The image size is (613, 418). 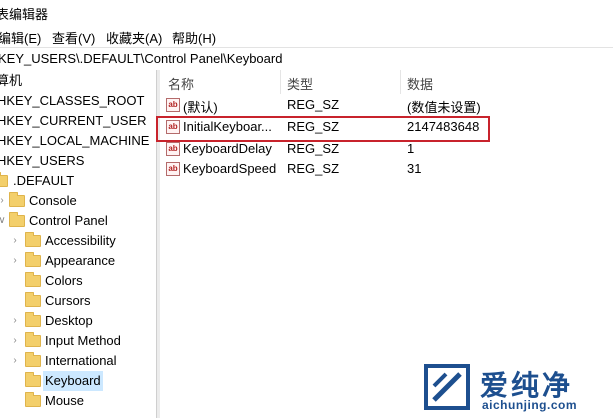 I want to click on tree-item-label: Console, so click(x=53, y=200).